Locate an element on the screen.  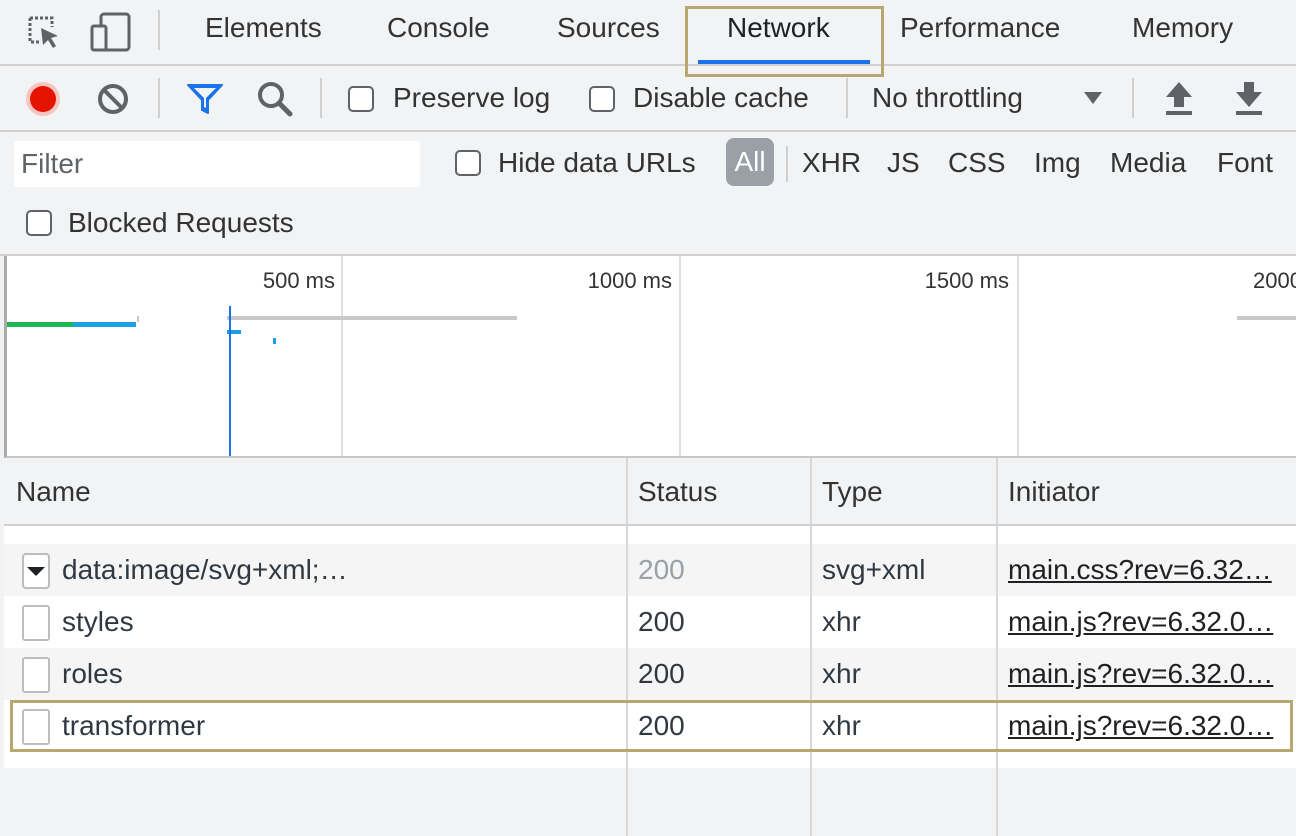
request-name: roles is located at coordinates (92, 673).